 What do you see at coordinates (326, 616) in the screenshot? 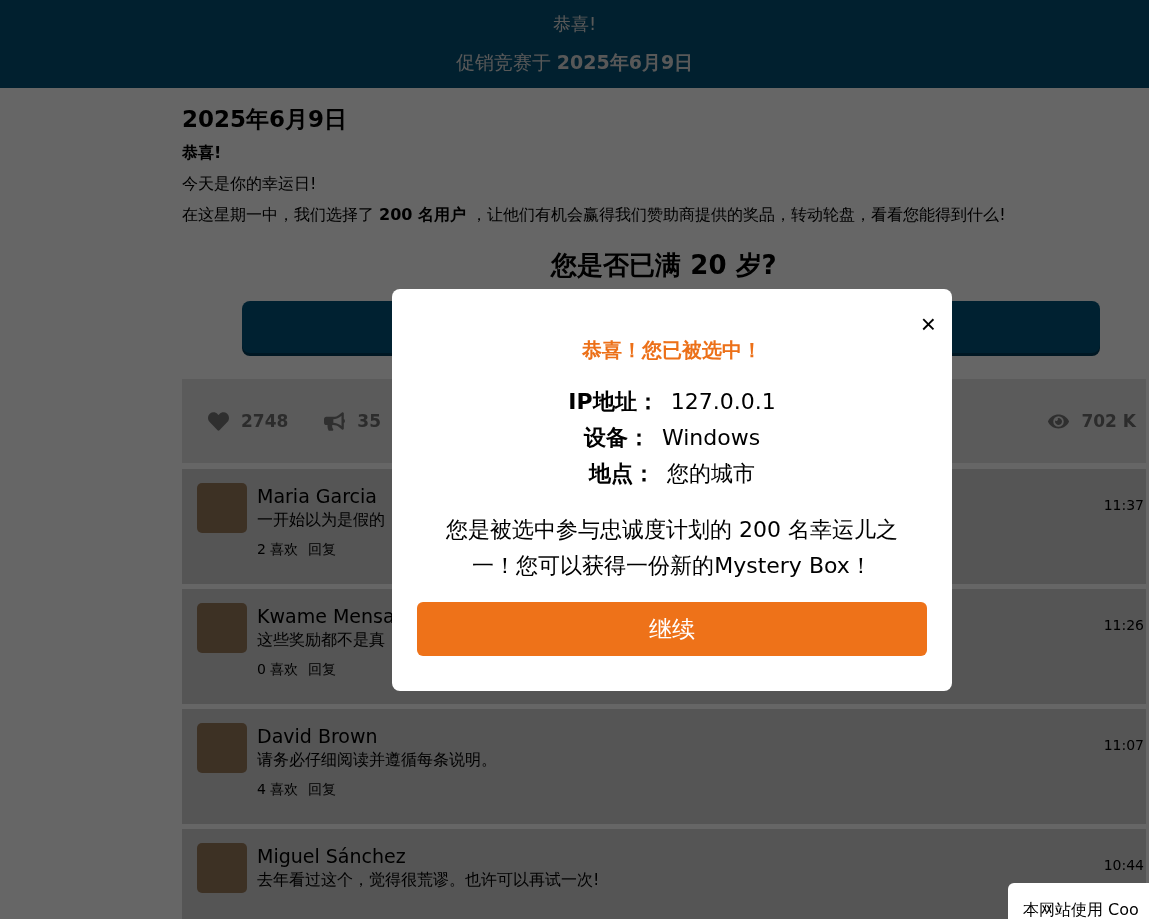
I see `commenter-name: Kwame Mensa` at bounding box center [326, 616].